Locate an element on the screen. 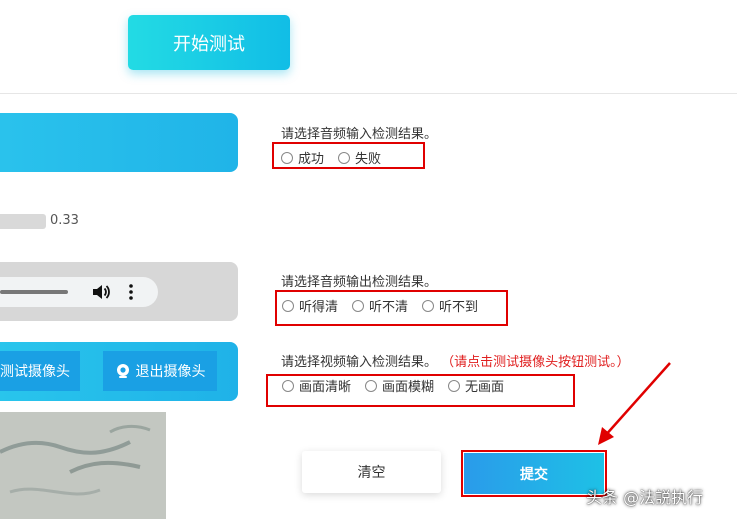 Image resolution: width=737 pixels, height=519 pixels. audio-output-question: 请选择音频输出检测结果。 is located at coordinates (359, 282).